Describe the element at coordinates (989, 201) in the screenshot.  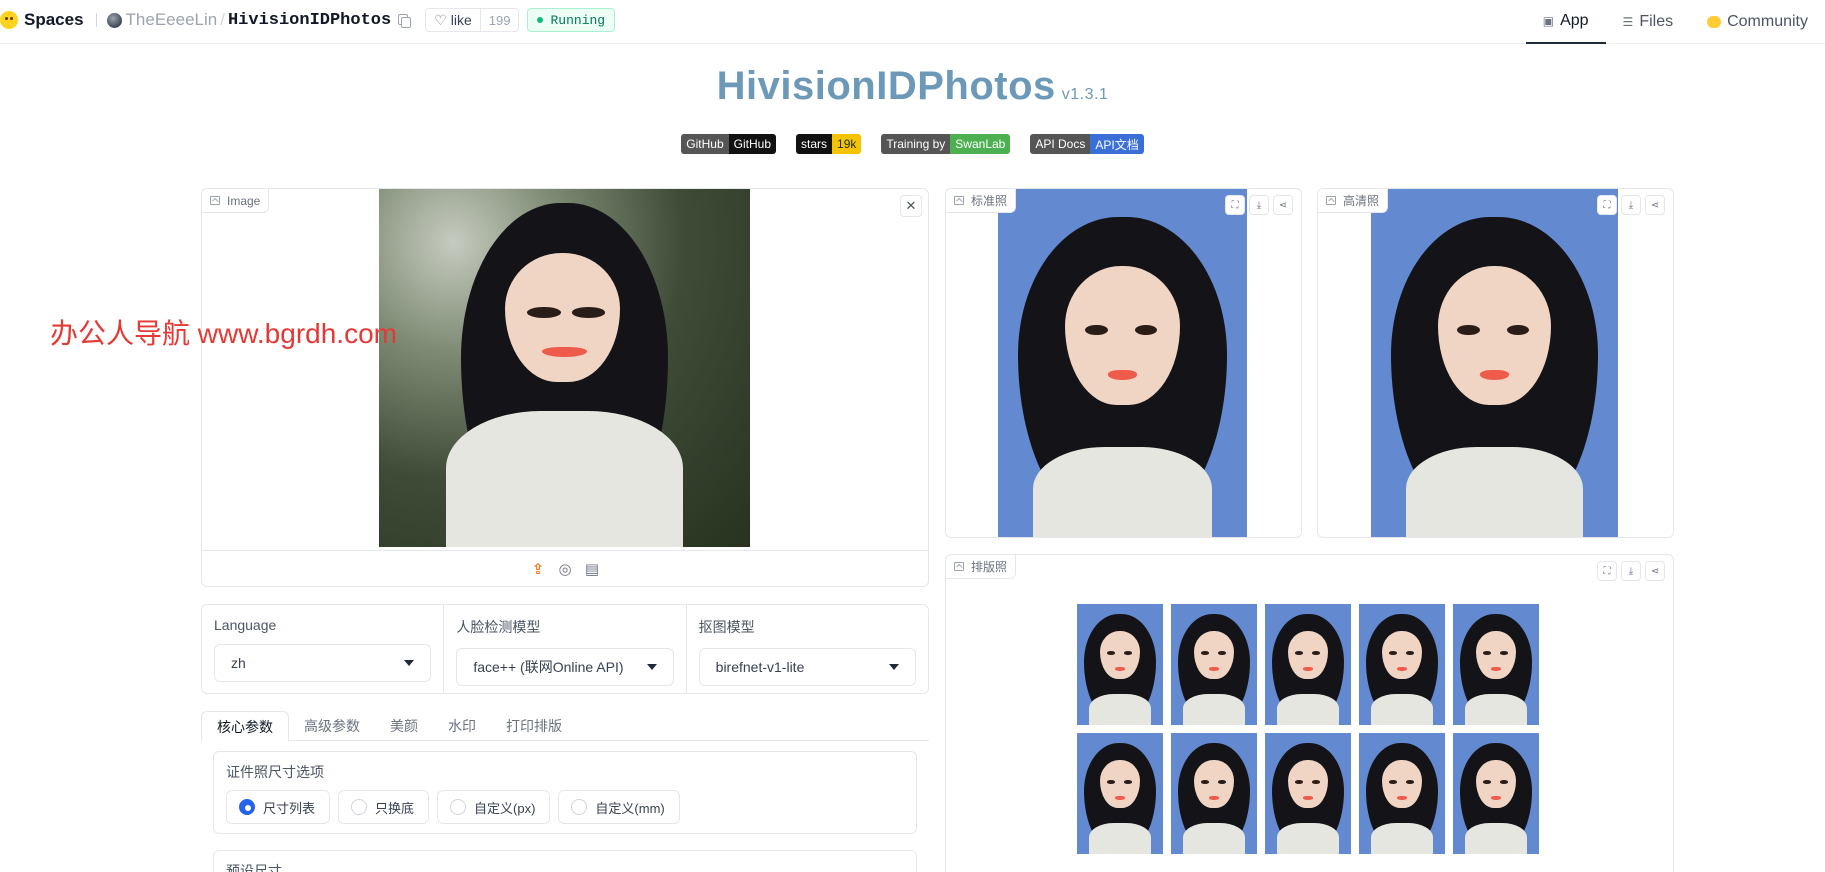
I see `standard-photo-label-text: 标准照` at that location.